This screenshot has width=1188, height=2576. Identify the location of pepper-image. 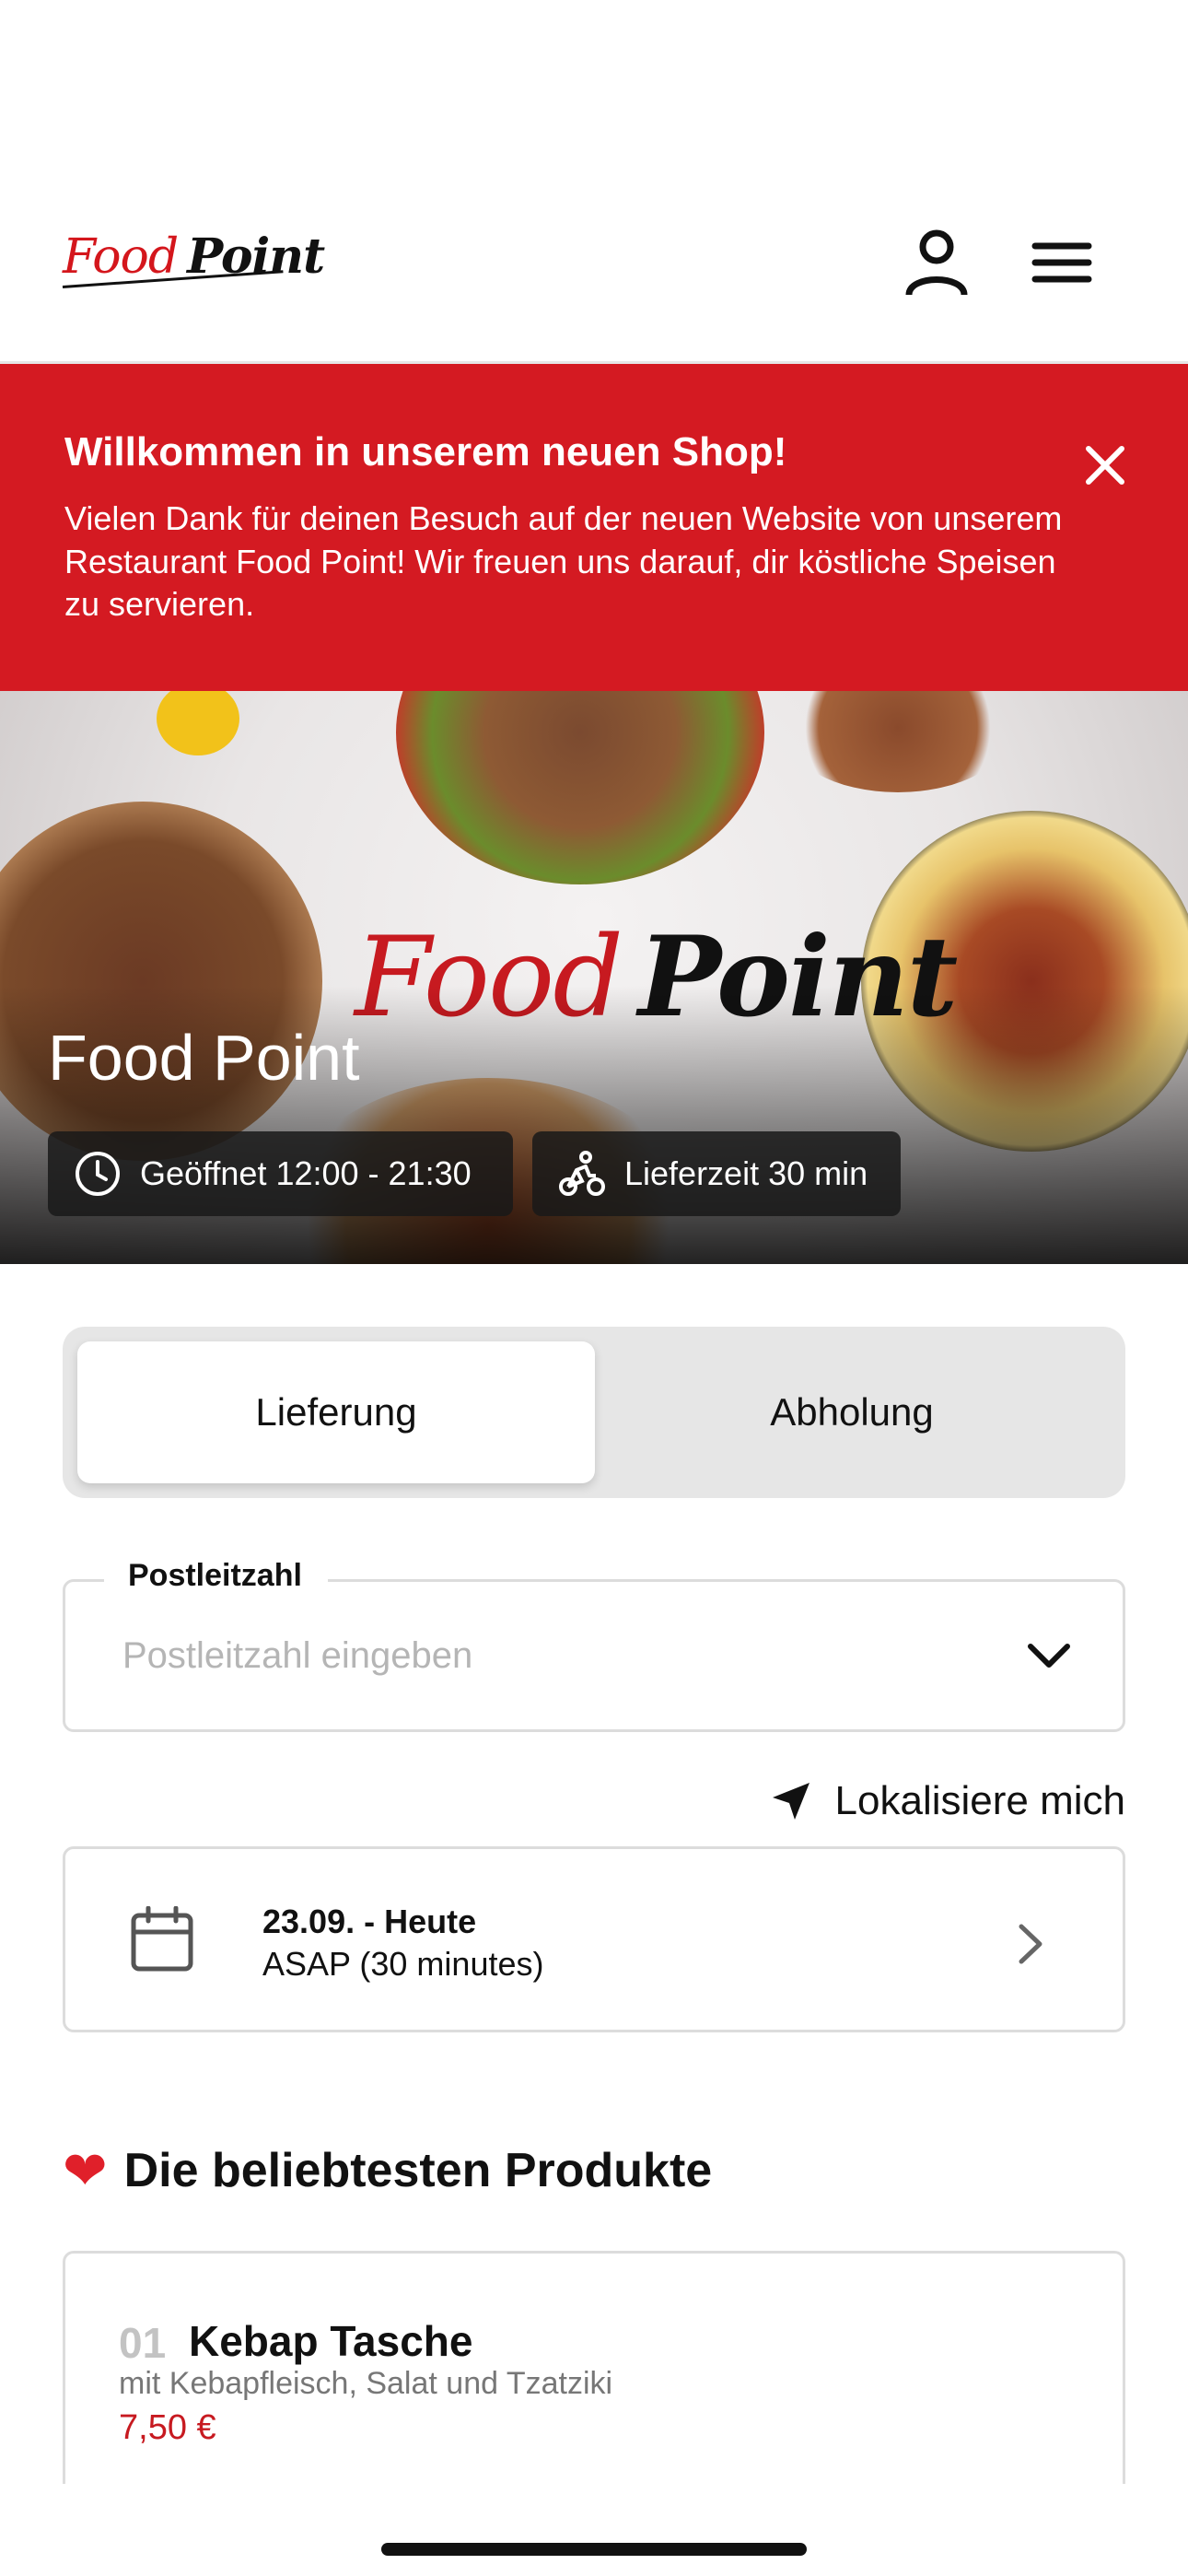
(198, 723).